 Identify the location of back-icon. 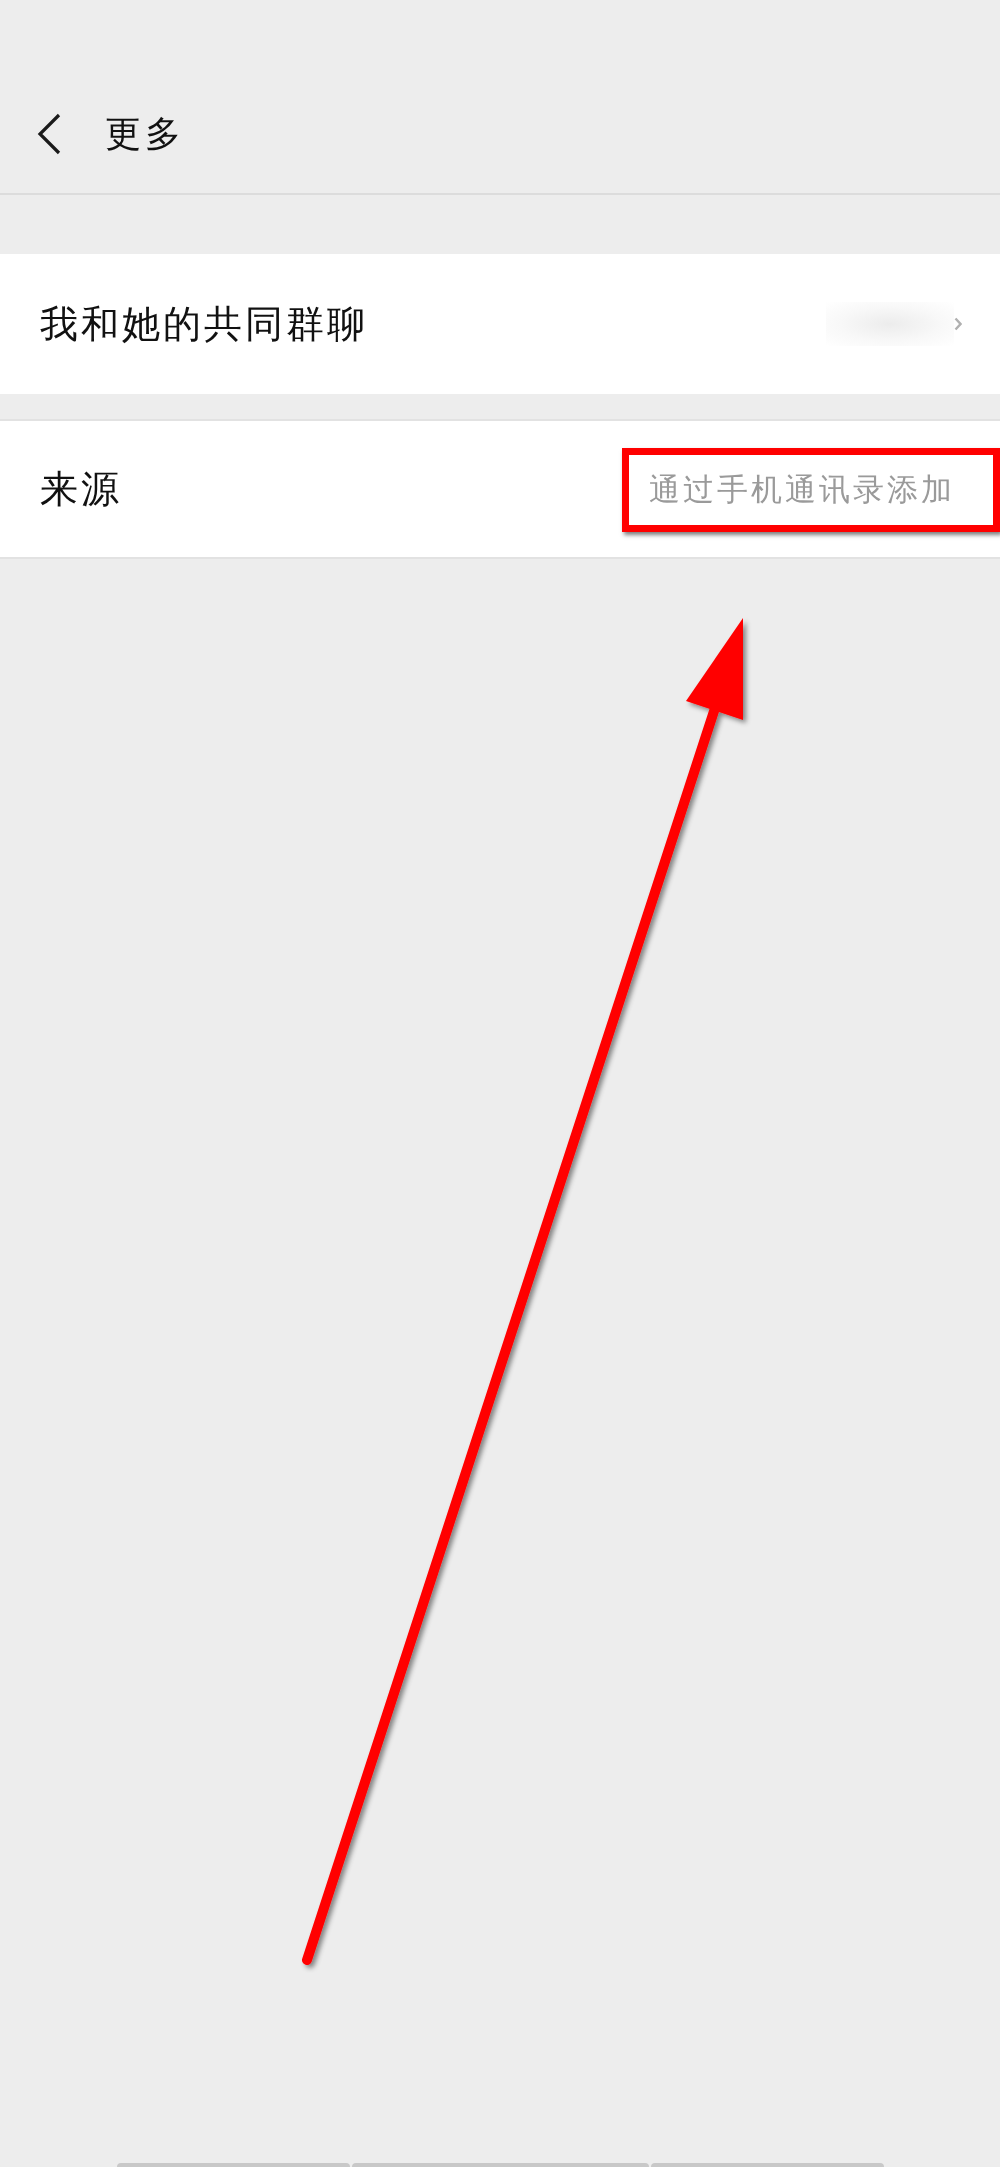
(49, 133).